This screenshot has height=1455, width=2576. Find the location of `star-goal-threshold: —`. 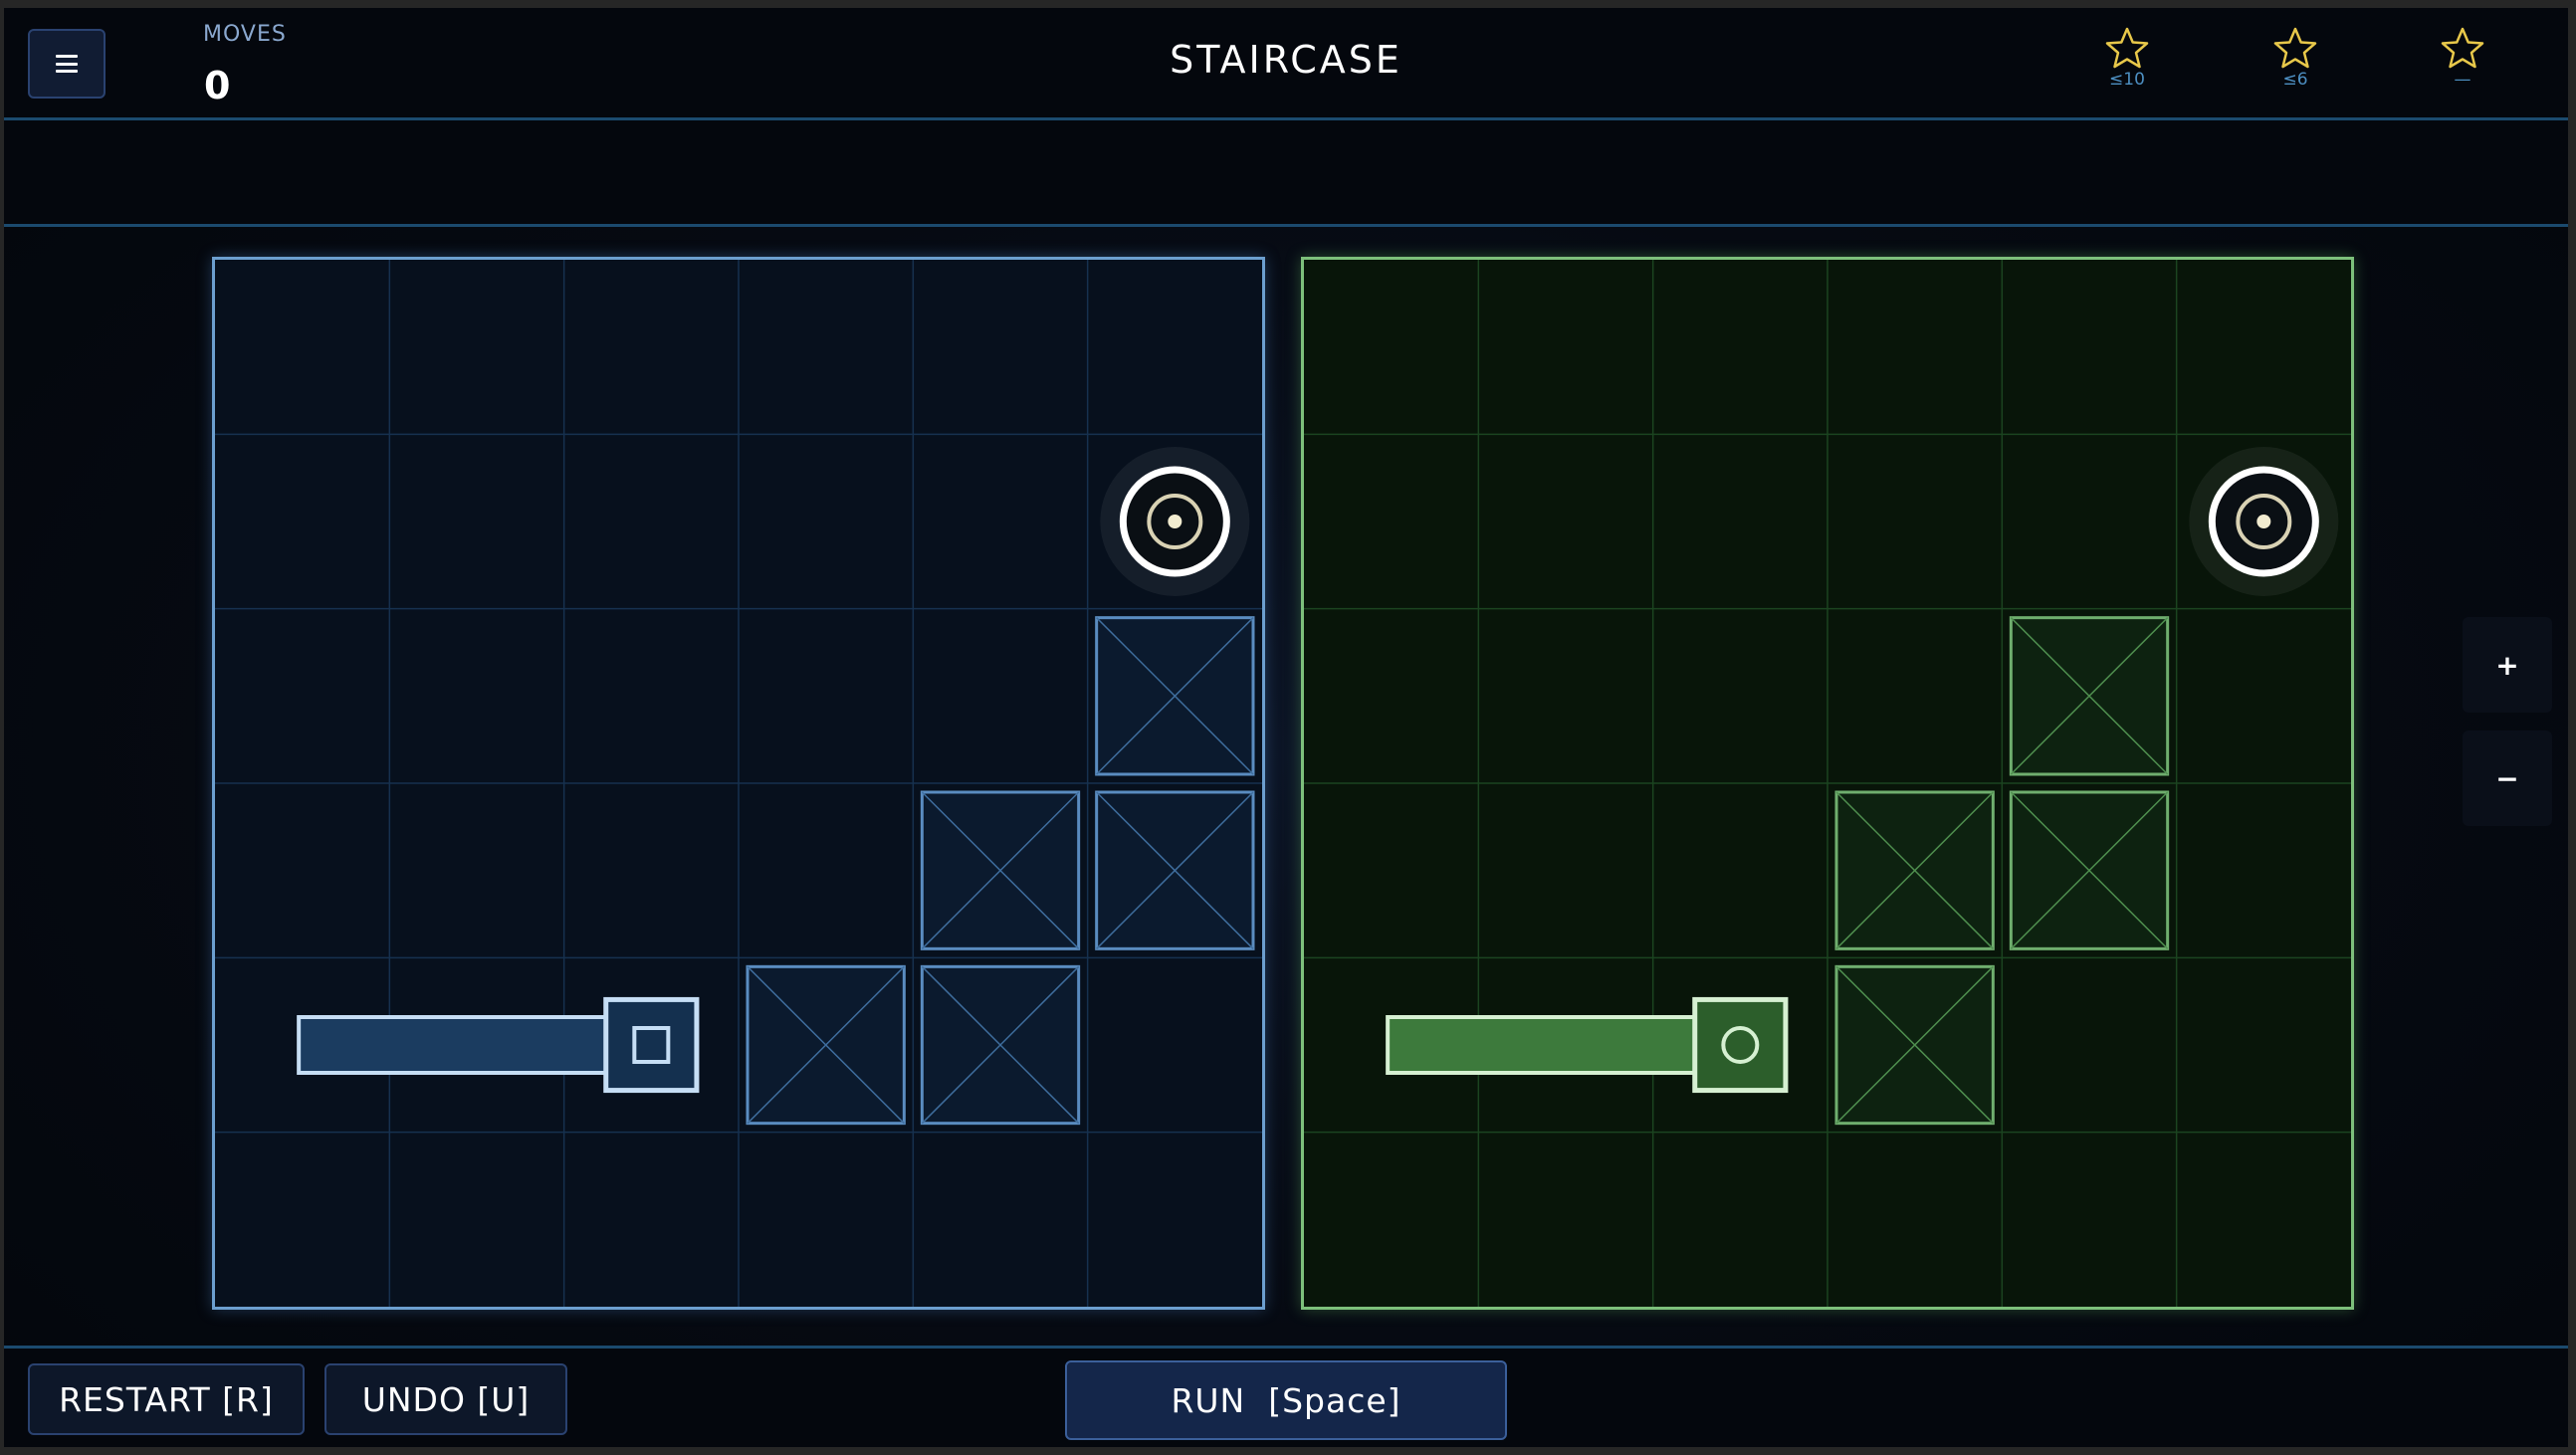

star-goal-threshold: — is located at coordinates (2462, 80).